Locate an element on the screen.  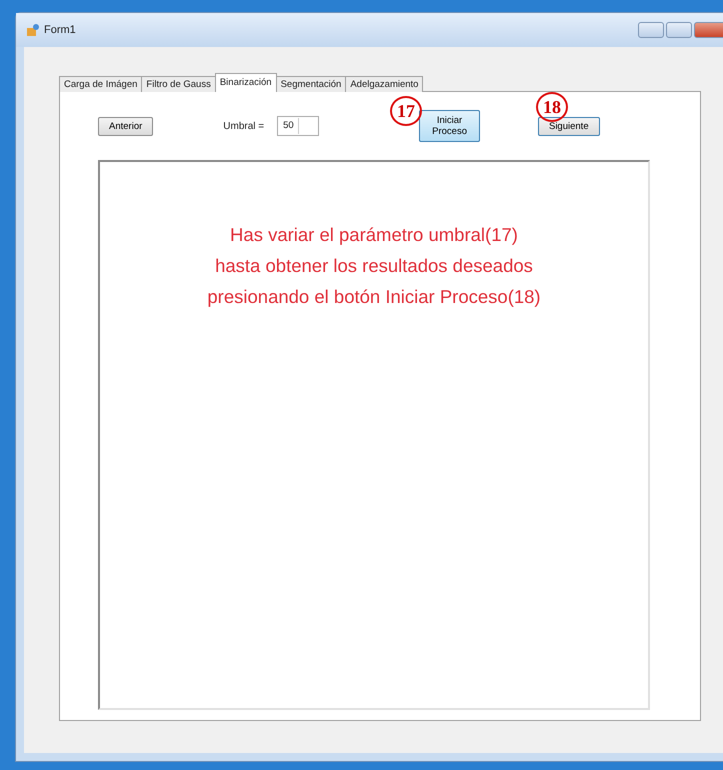
instruction-text: Has variar el parámetro umbral(17) hasta obtener los resultados deseados presionando el botón Iniciar Proceso(18) is located at coordinates (374, 266).